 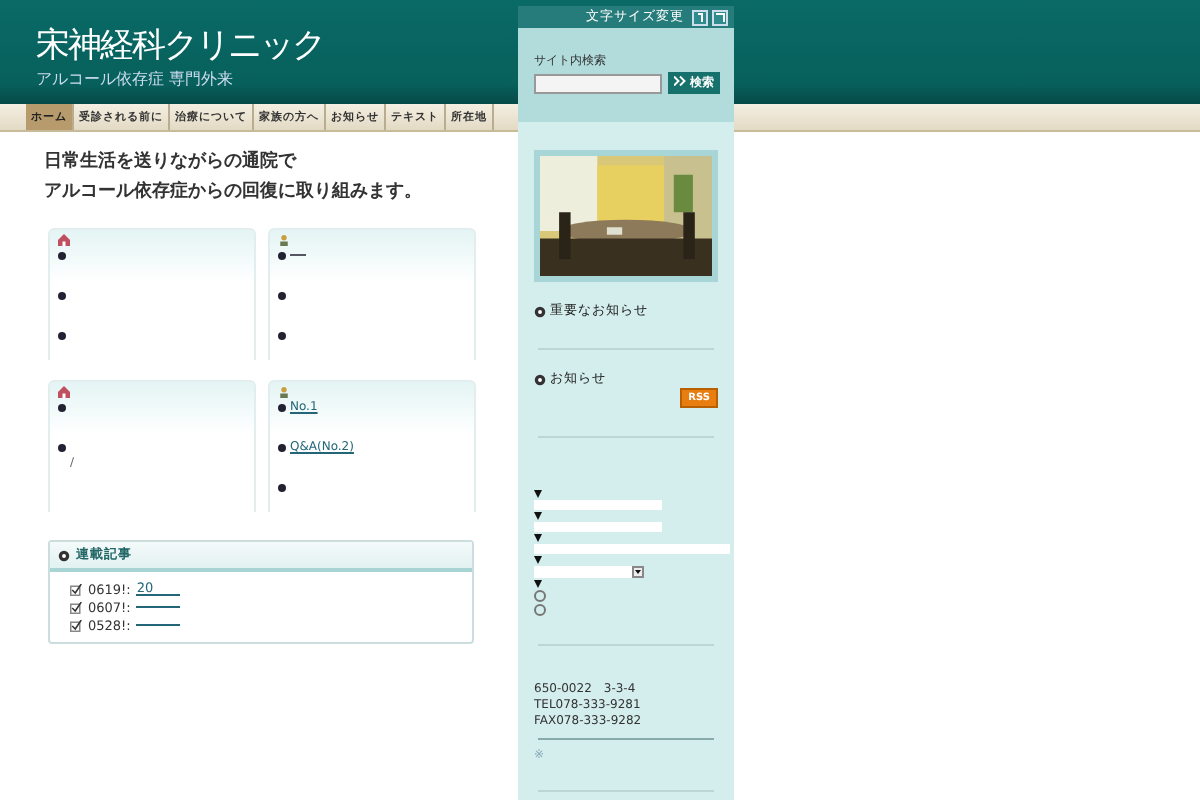 What do you see at coordinates (598, 83) in the screenshot?
I see `search-field` at bounding box center [598, 83].